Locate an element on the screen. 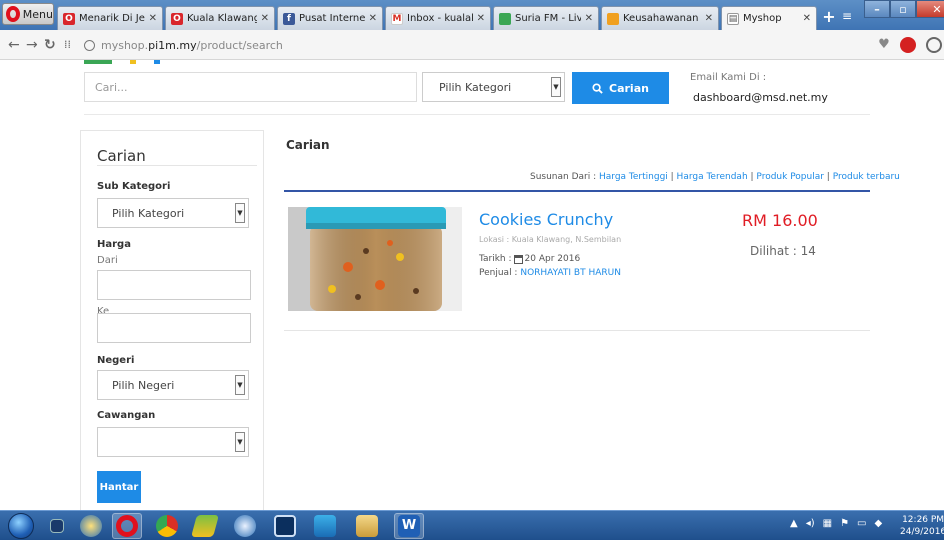 Image resolution: width=944 pixels, height=540 pixels. opera-menu-button: Menu is located at coordinates (28, 14).